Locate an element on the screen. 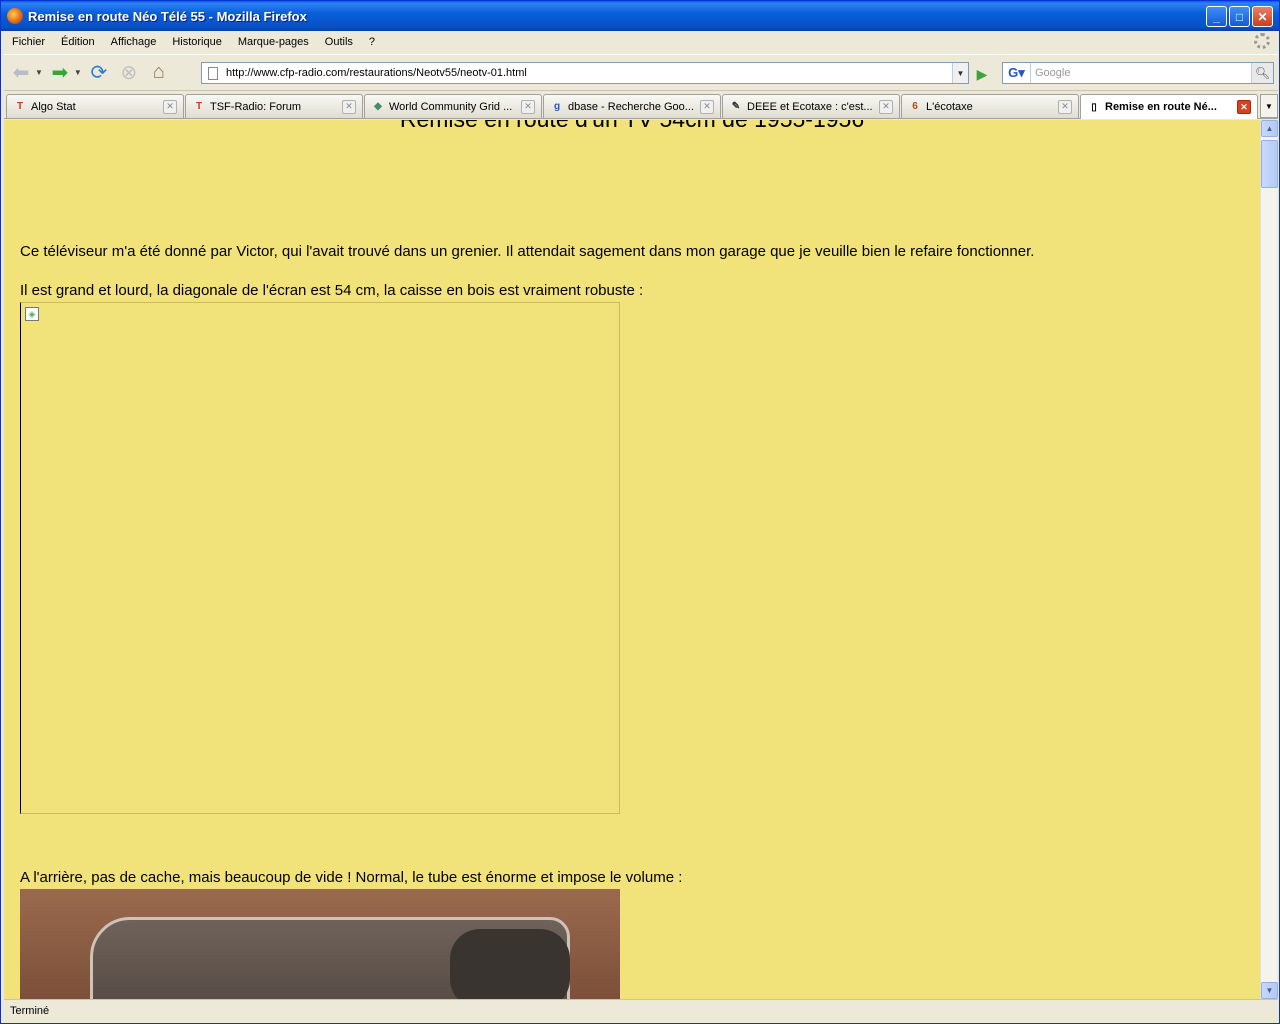 The width and height of the screenshot is (1280, 1024). firefox-icon is located at coordinates (15, 16).